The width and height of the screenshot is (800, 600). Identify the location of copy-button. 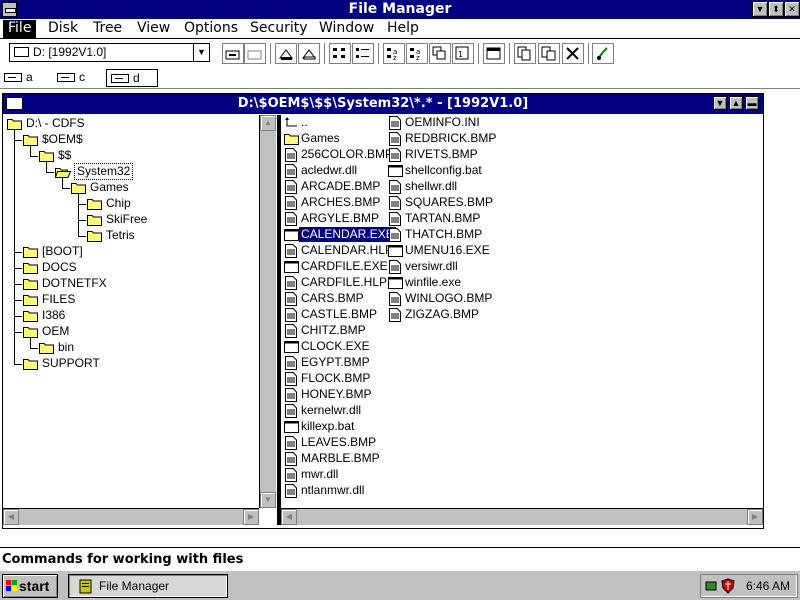
(525, 53).